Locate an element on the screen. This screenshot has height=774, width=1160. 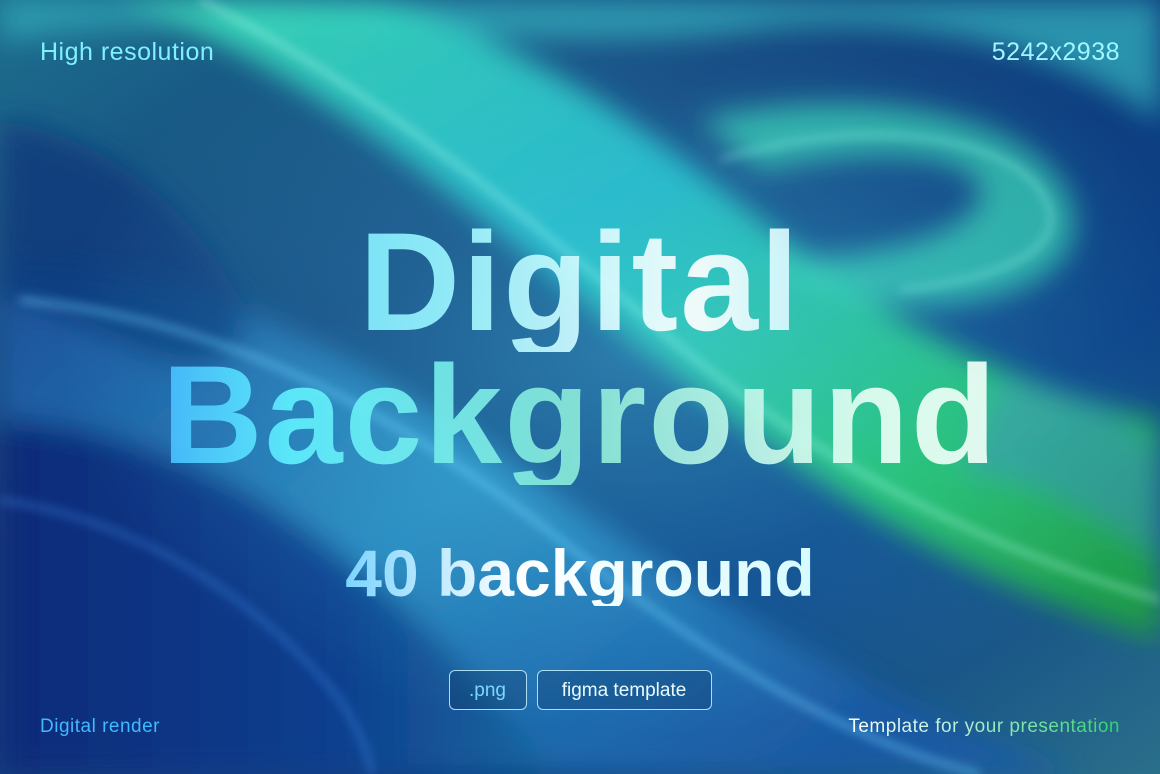
background-count: 40 background is located at coordinates (580, 573).